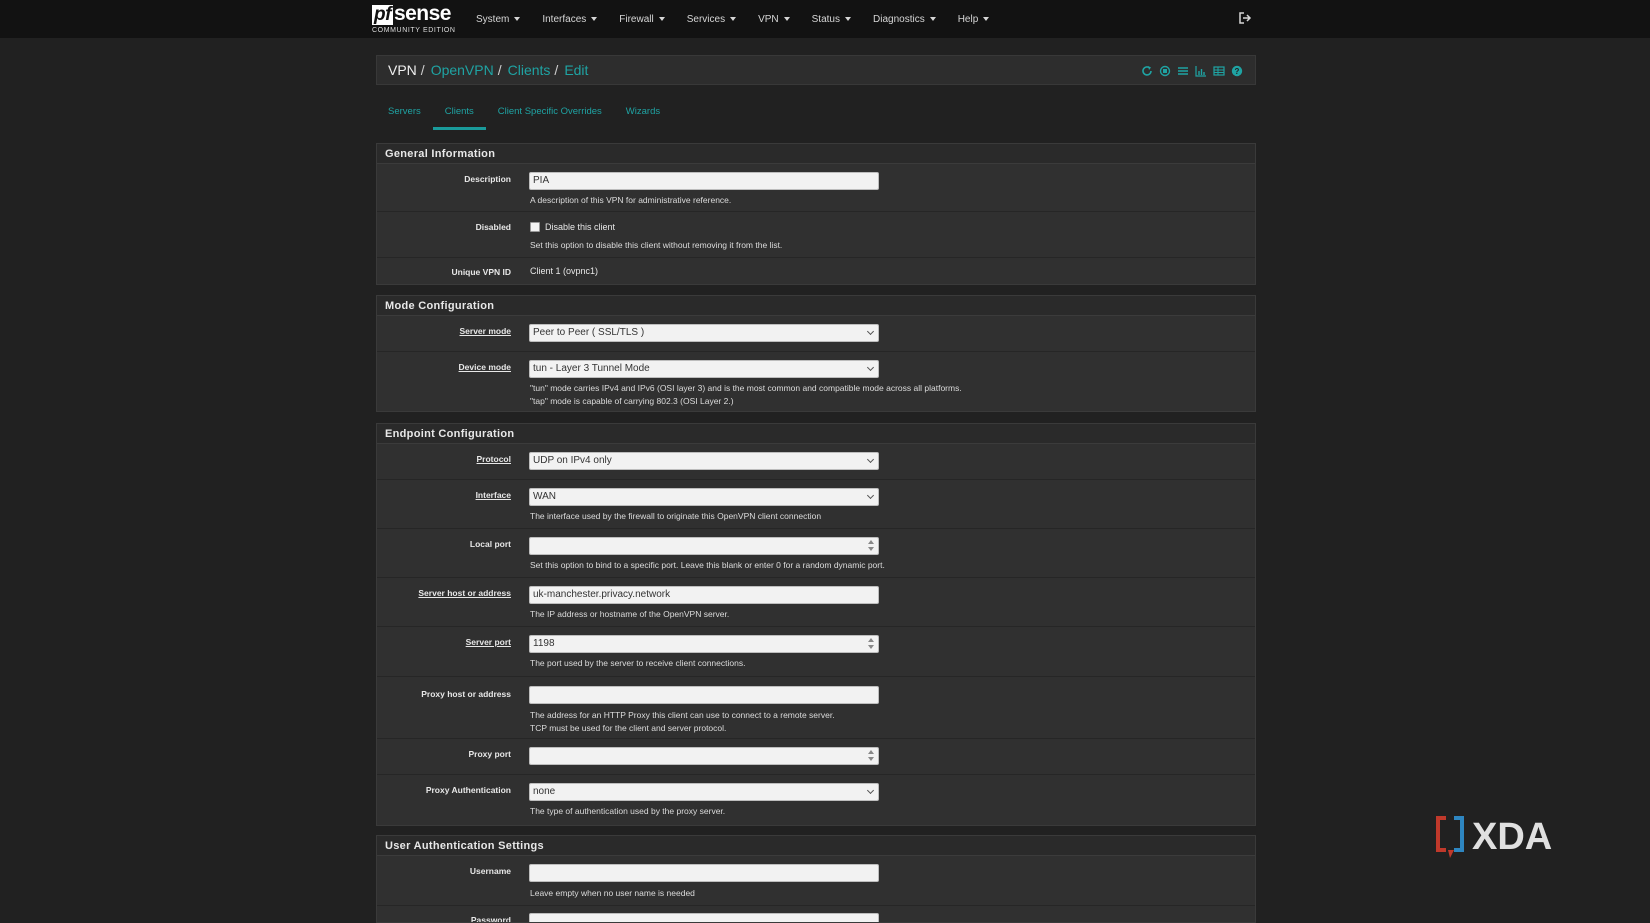 The image size is (1650, 923). I want to click on menu-interfaces: Interfaces, so click(570, 19).